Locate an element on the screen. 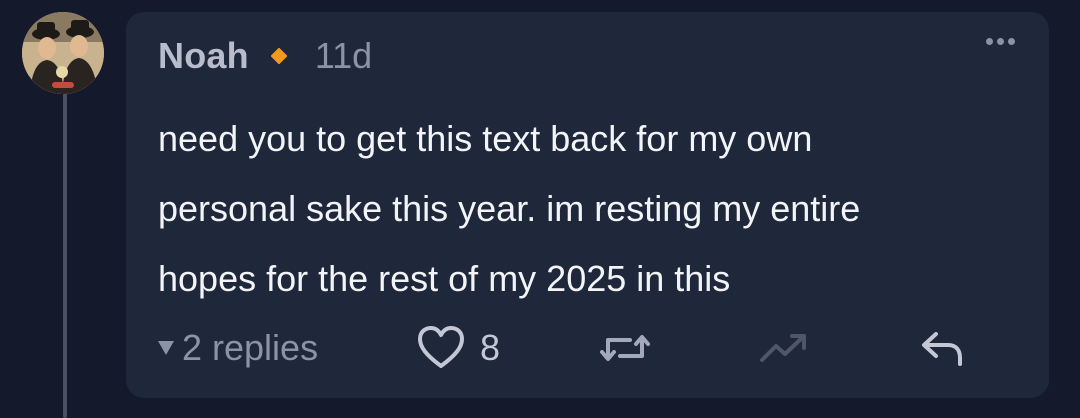  more-horizontal-icon is located at coordinates (1000, 41).